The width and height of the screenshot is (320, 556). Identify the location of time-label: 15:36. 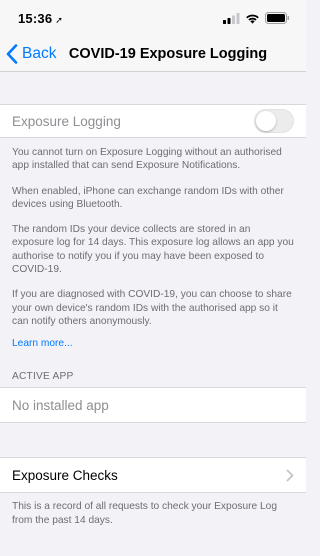
(35, 18).